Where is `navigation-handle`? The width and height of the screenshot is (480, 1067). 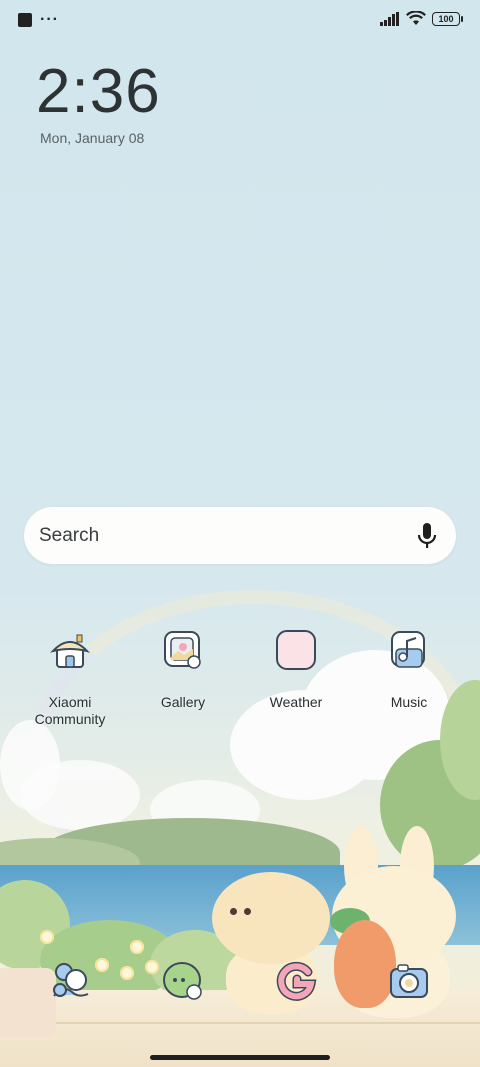 navigation-handle is located at coordinates (240, 1057).